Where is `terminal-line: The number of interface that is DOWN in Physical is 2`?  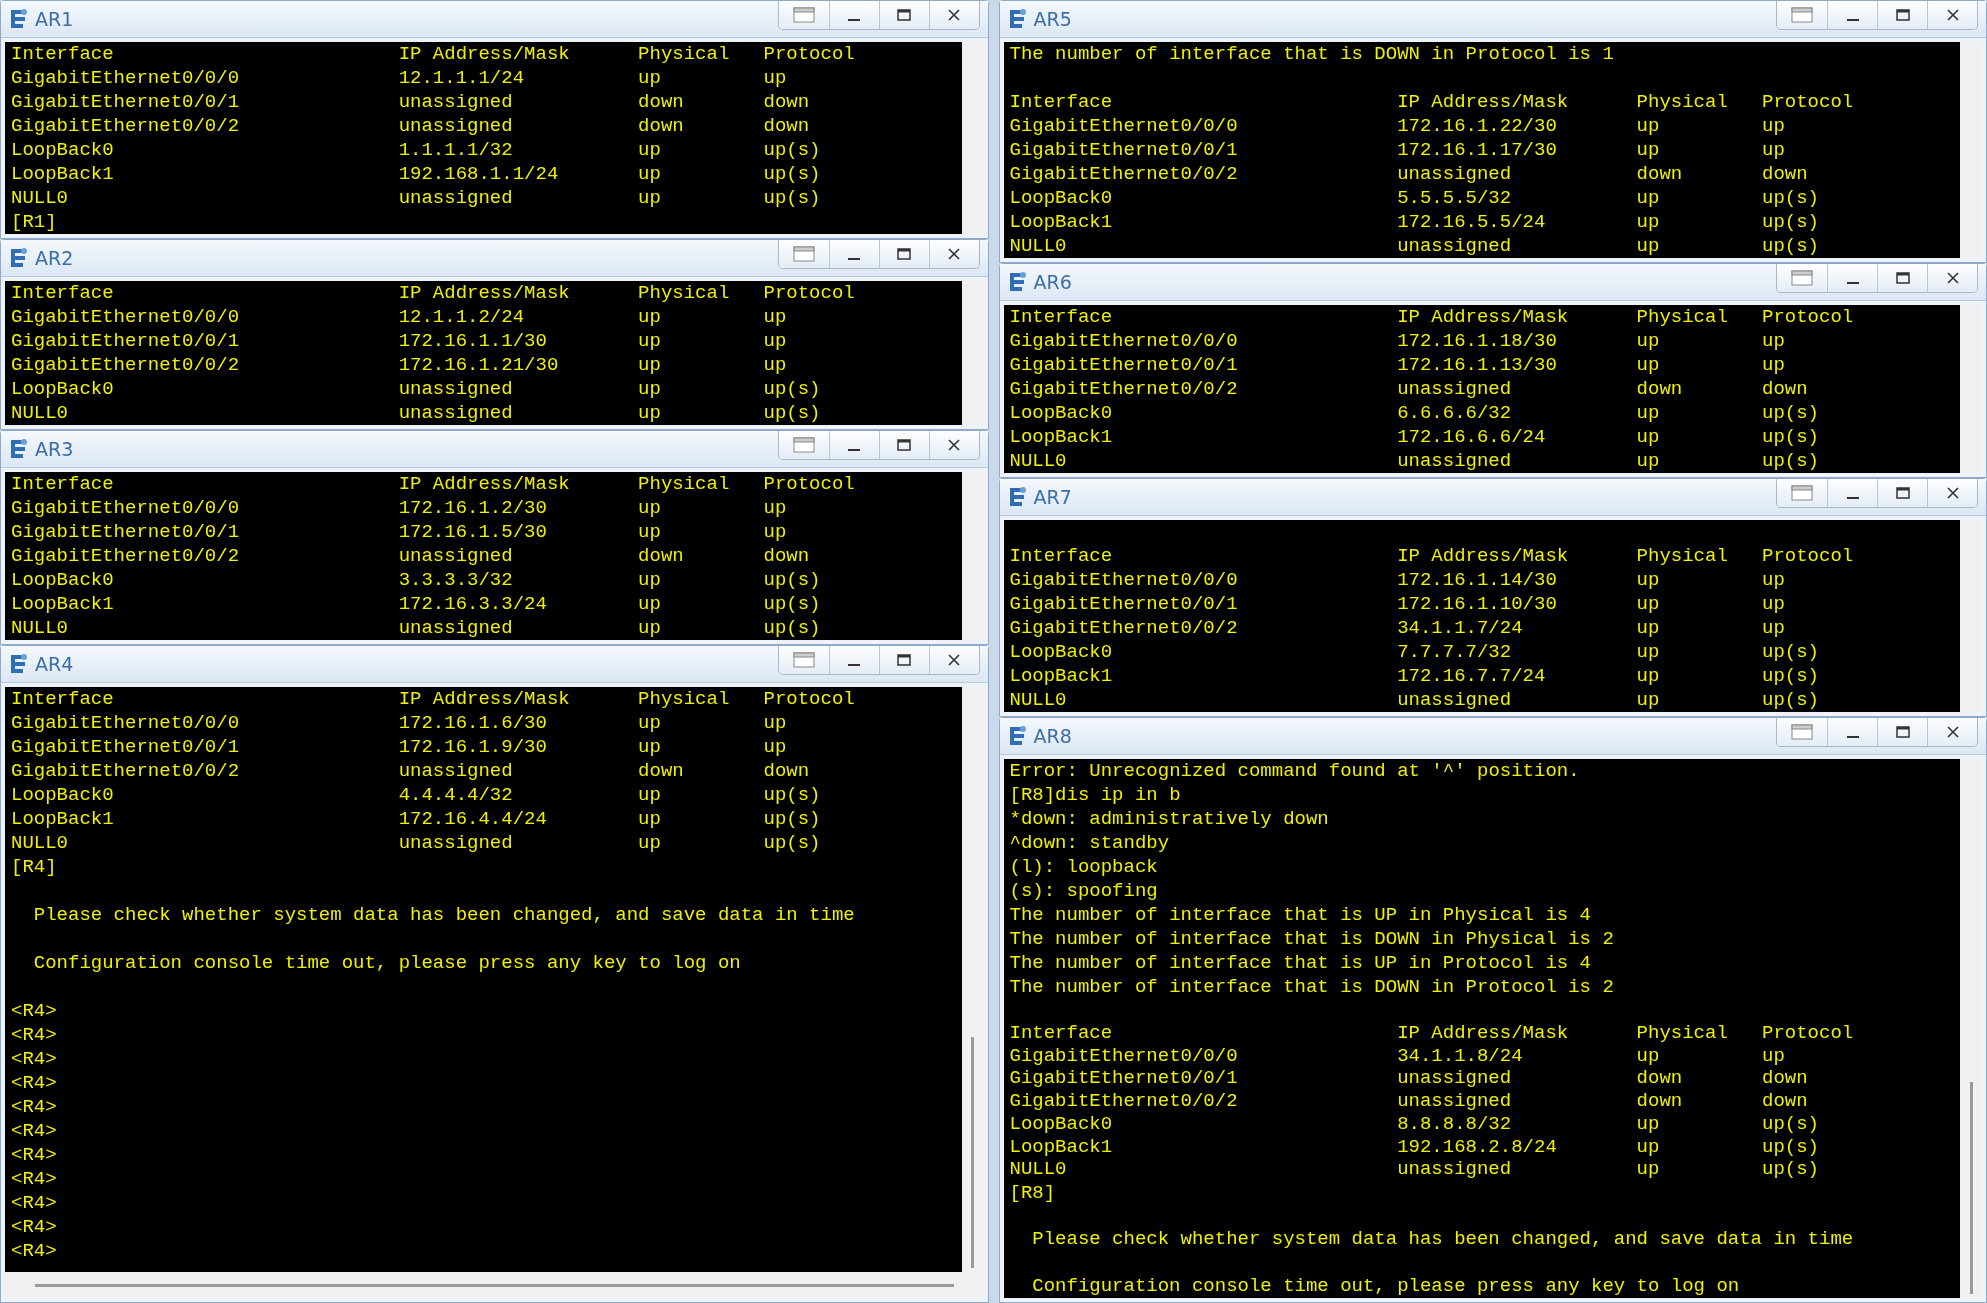
terminal-line: The number of interface that is DOWN in Physical is 2 is located at coordinates (1312, 939).